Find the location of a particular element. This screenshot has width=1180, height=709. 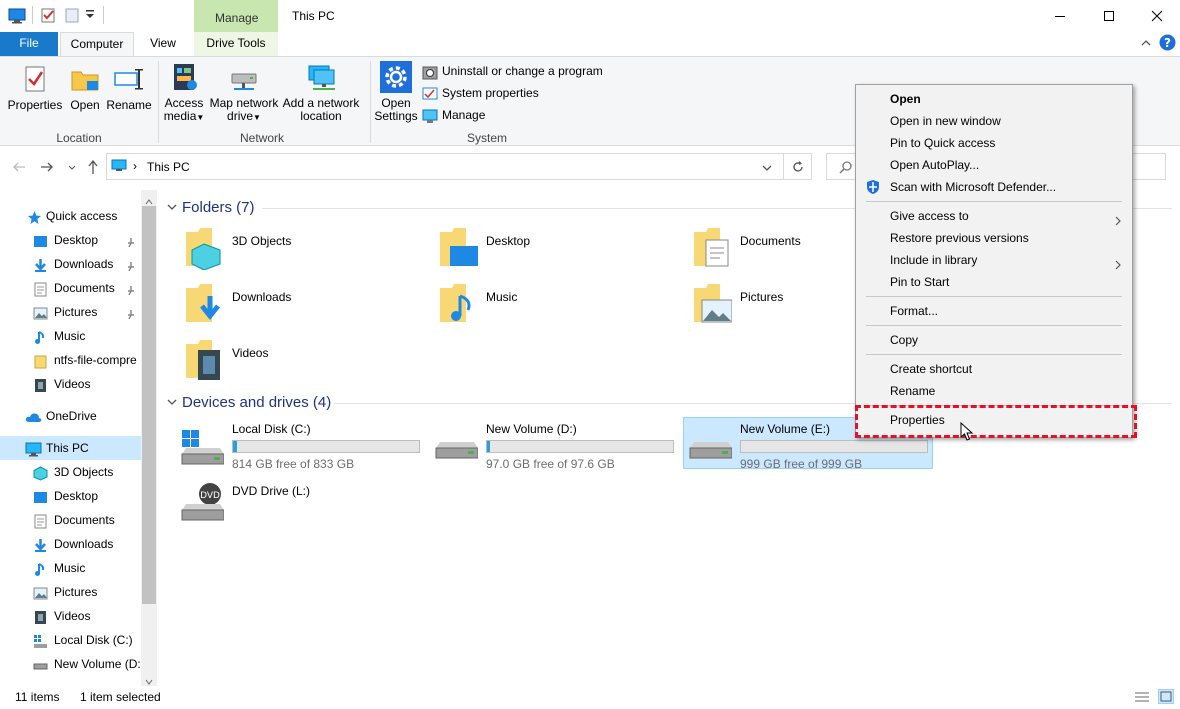

drive-tile-c: Local Disk (C:) 814 GB free of 833 GB is located at coordinates (301, 447).